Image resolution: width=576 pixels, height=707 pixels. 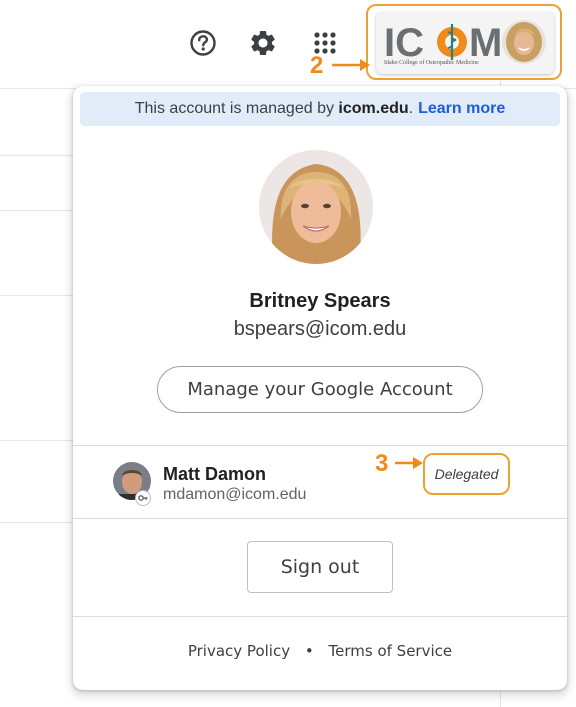 I want to click on privacy-policy-link: Privacy Policy, so click(x=239, y=651).